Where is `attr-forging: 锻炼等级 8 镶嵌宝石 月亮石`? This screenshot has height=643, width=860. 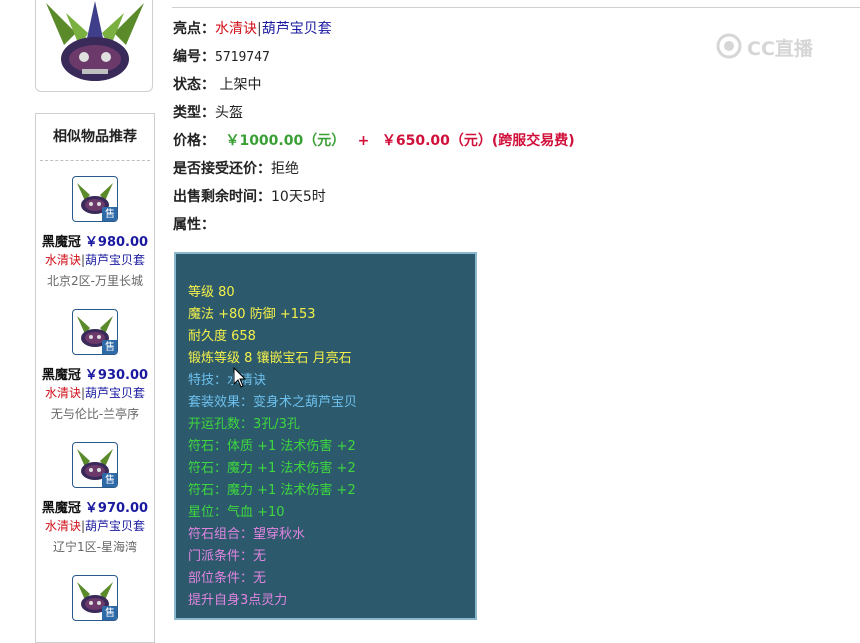
attr-forging: 锻炼等级 8 镶嵌宝石 月亮石 is located at coordinates (270, 358).